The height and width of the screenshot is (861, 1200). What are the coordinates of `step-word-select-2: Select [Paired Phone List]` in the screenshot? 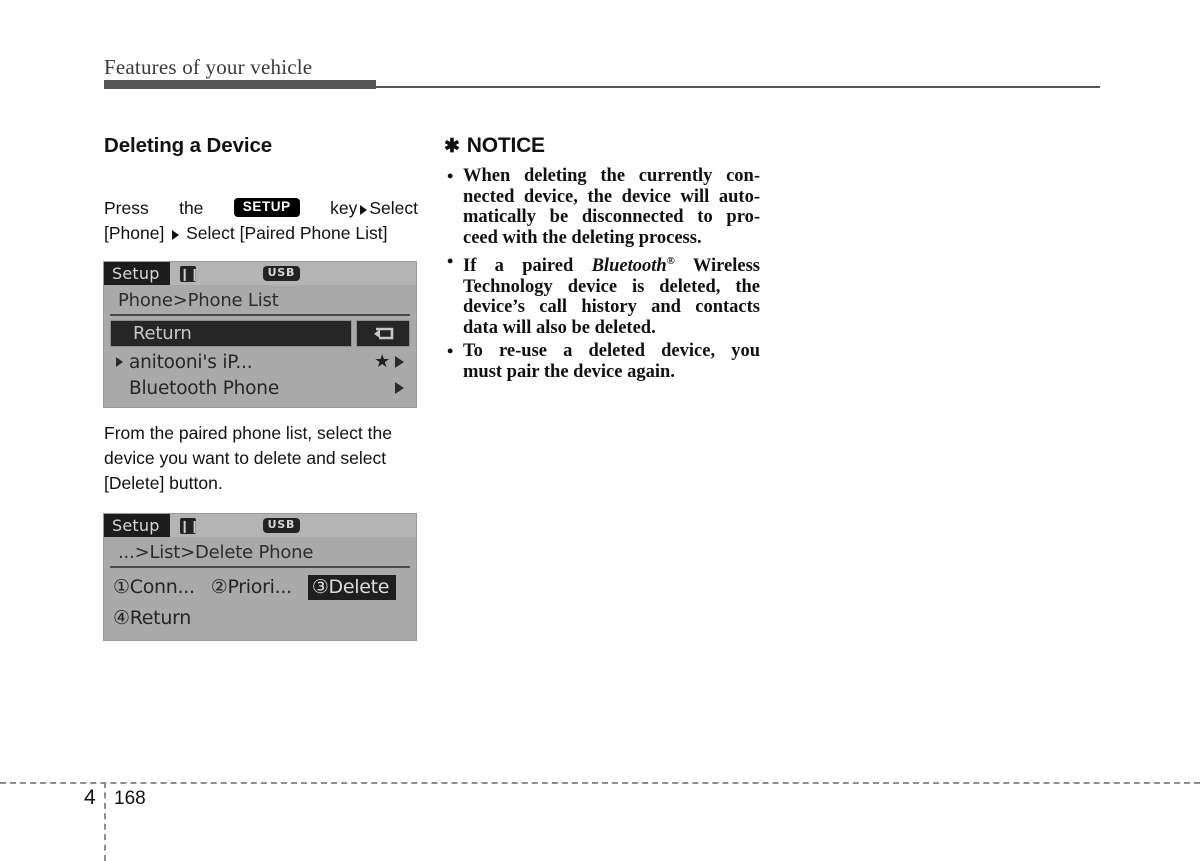 It's located at (287, 233).